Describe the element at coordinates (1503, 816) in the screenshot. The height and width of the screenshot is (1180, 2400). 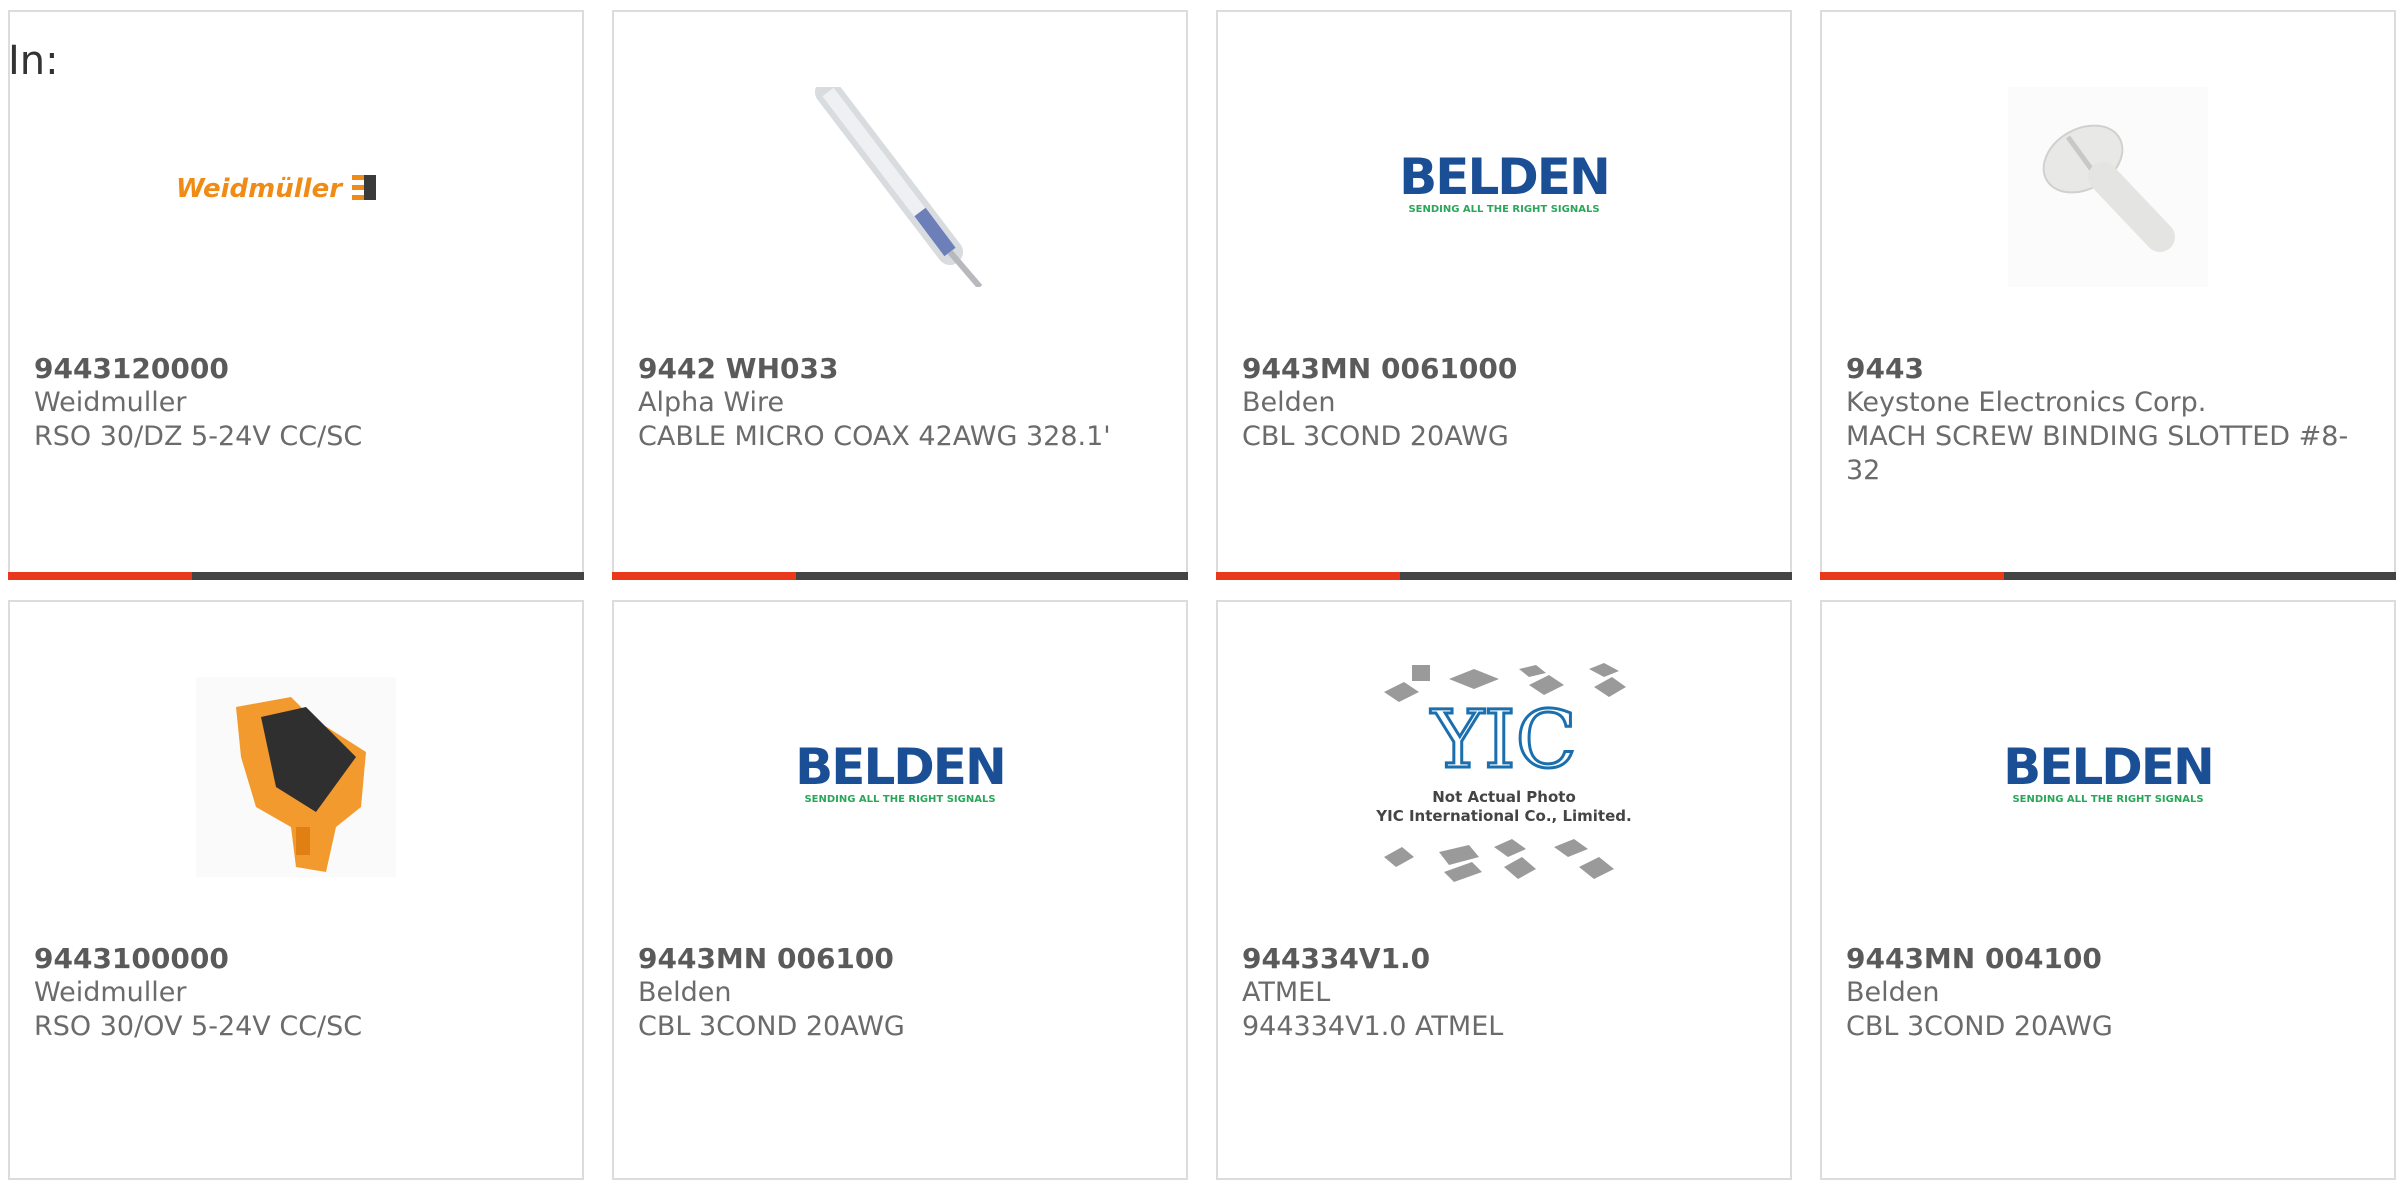
I see `placeholder-line2: YIC International Co., Limited.` at that location.